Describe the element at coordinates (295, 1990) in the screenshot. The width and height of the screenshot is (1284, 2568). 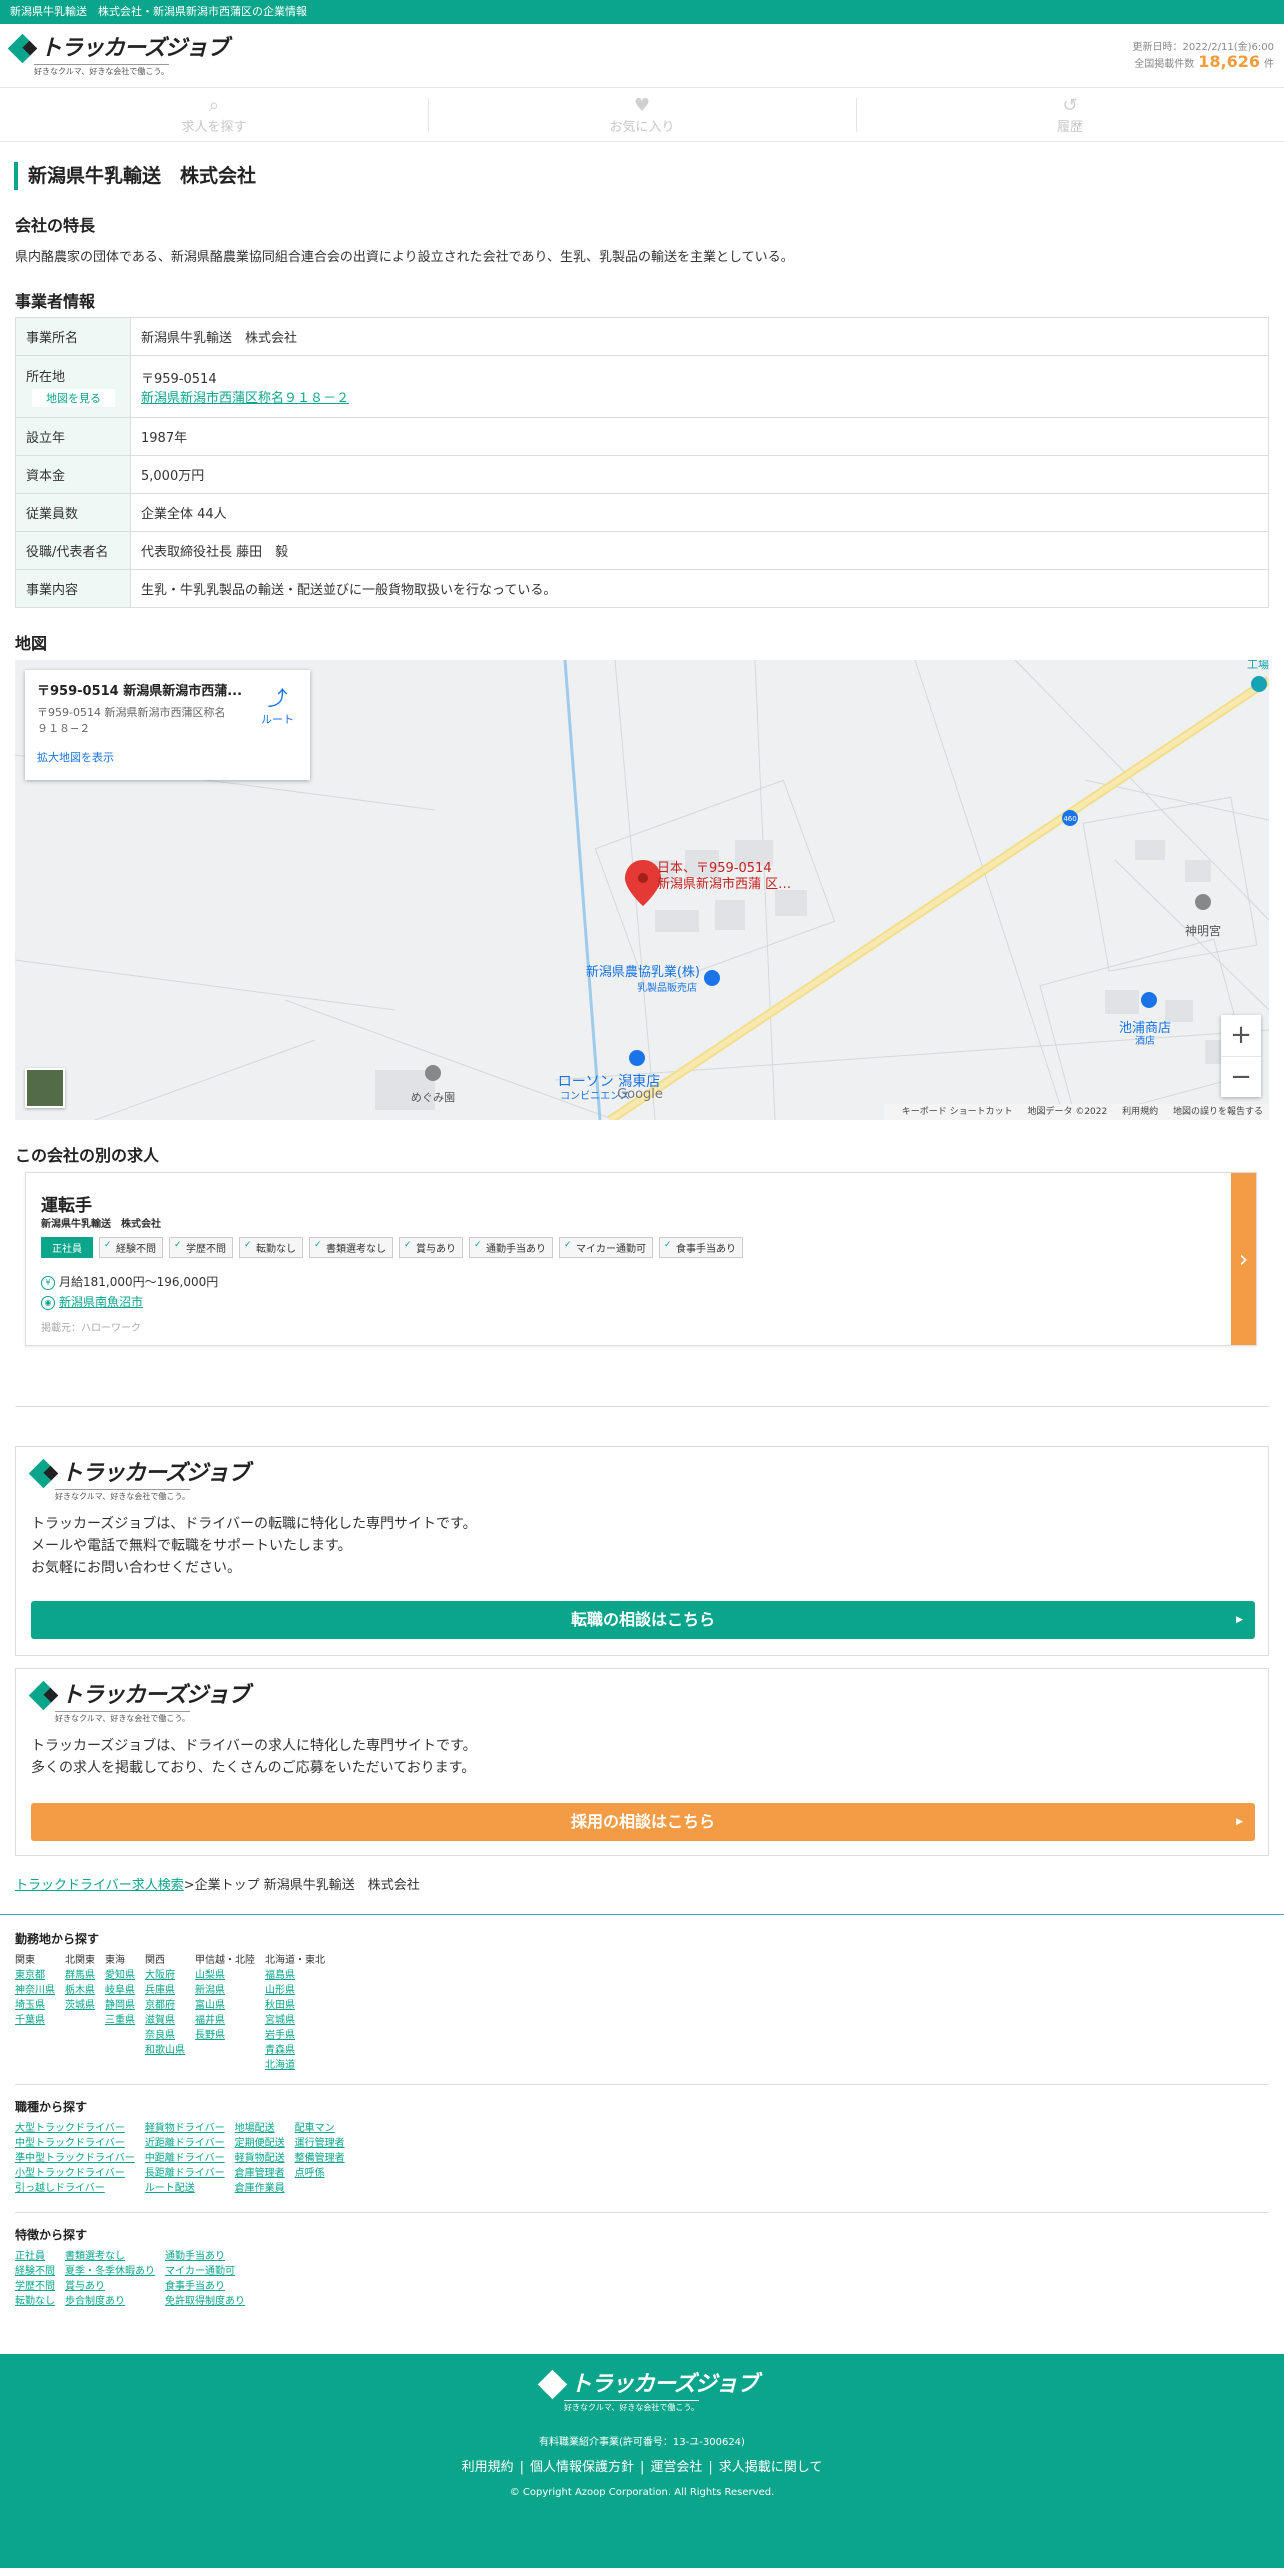
I see `area-link: 山形県` at that location.